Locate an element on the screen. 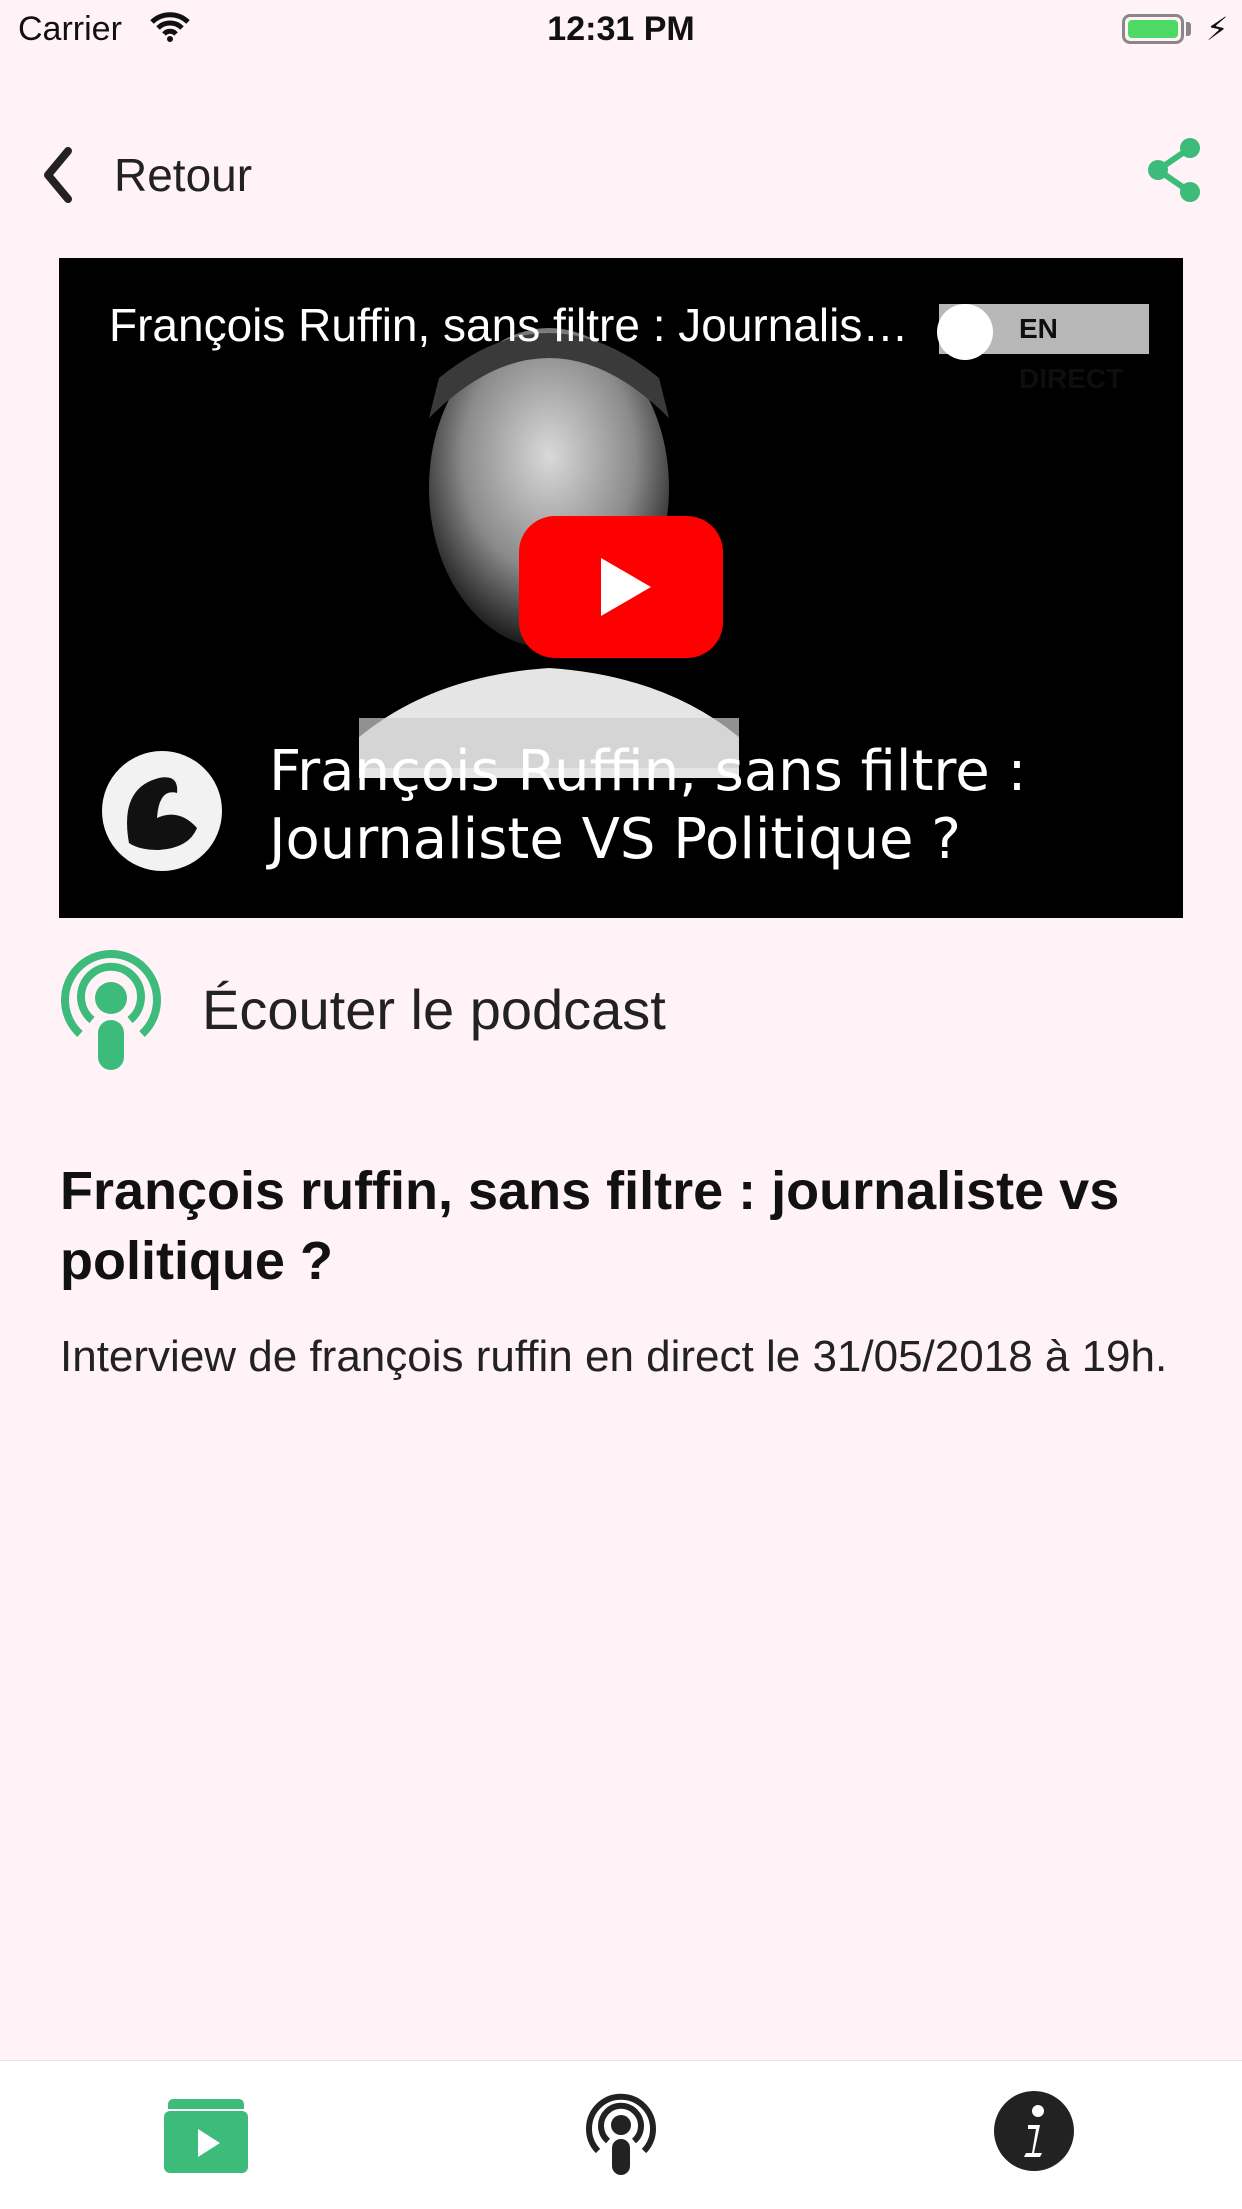 This screenshot has width=1242, height=2209. youtube-play-icon is located at coordinates (621, 587).